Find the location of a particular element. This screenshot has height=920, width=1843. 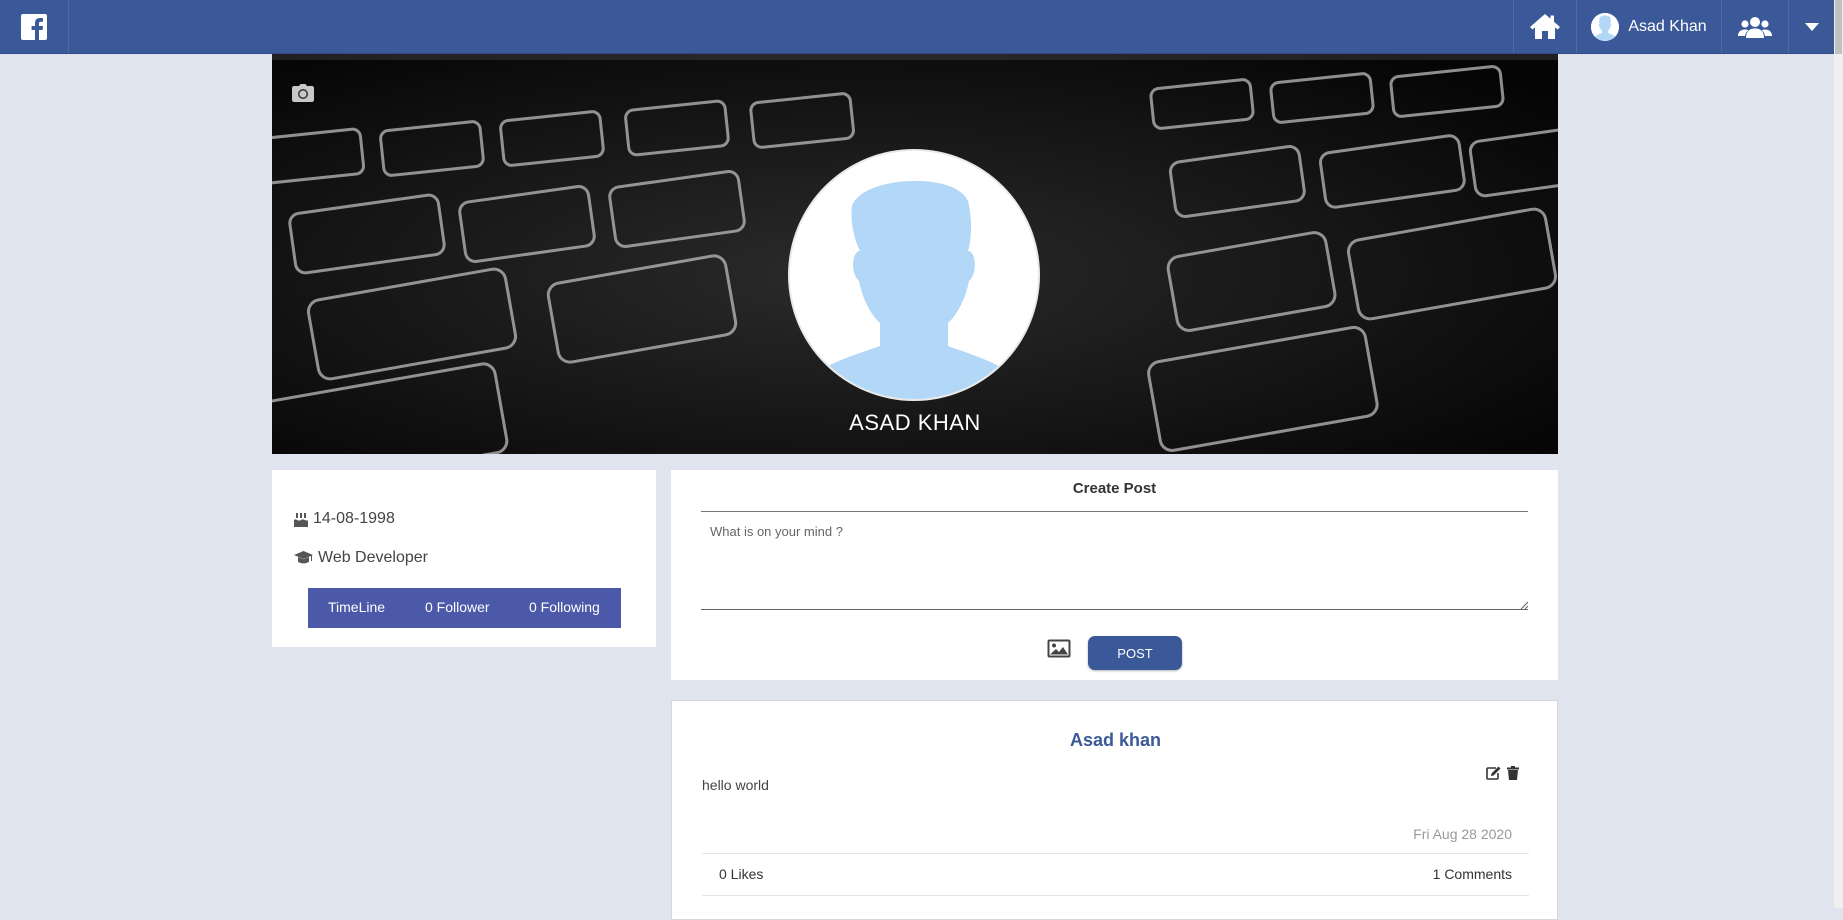

comments-count: 1 Comments is located at coordinates (1472, 874).